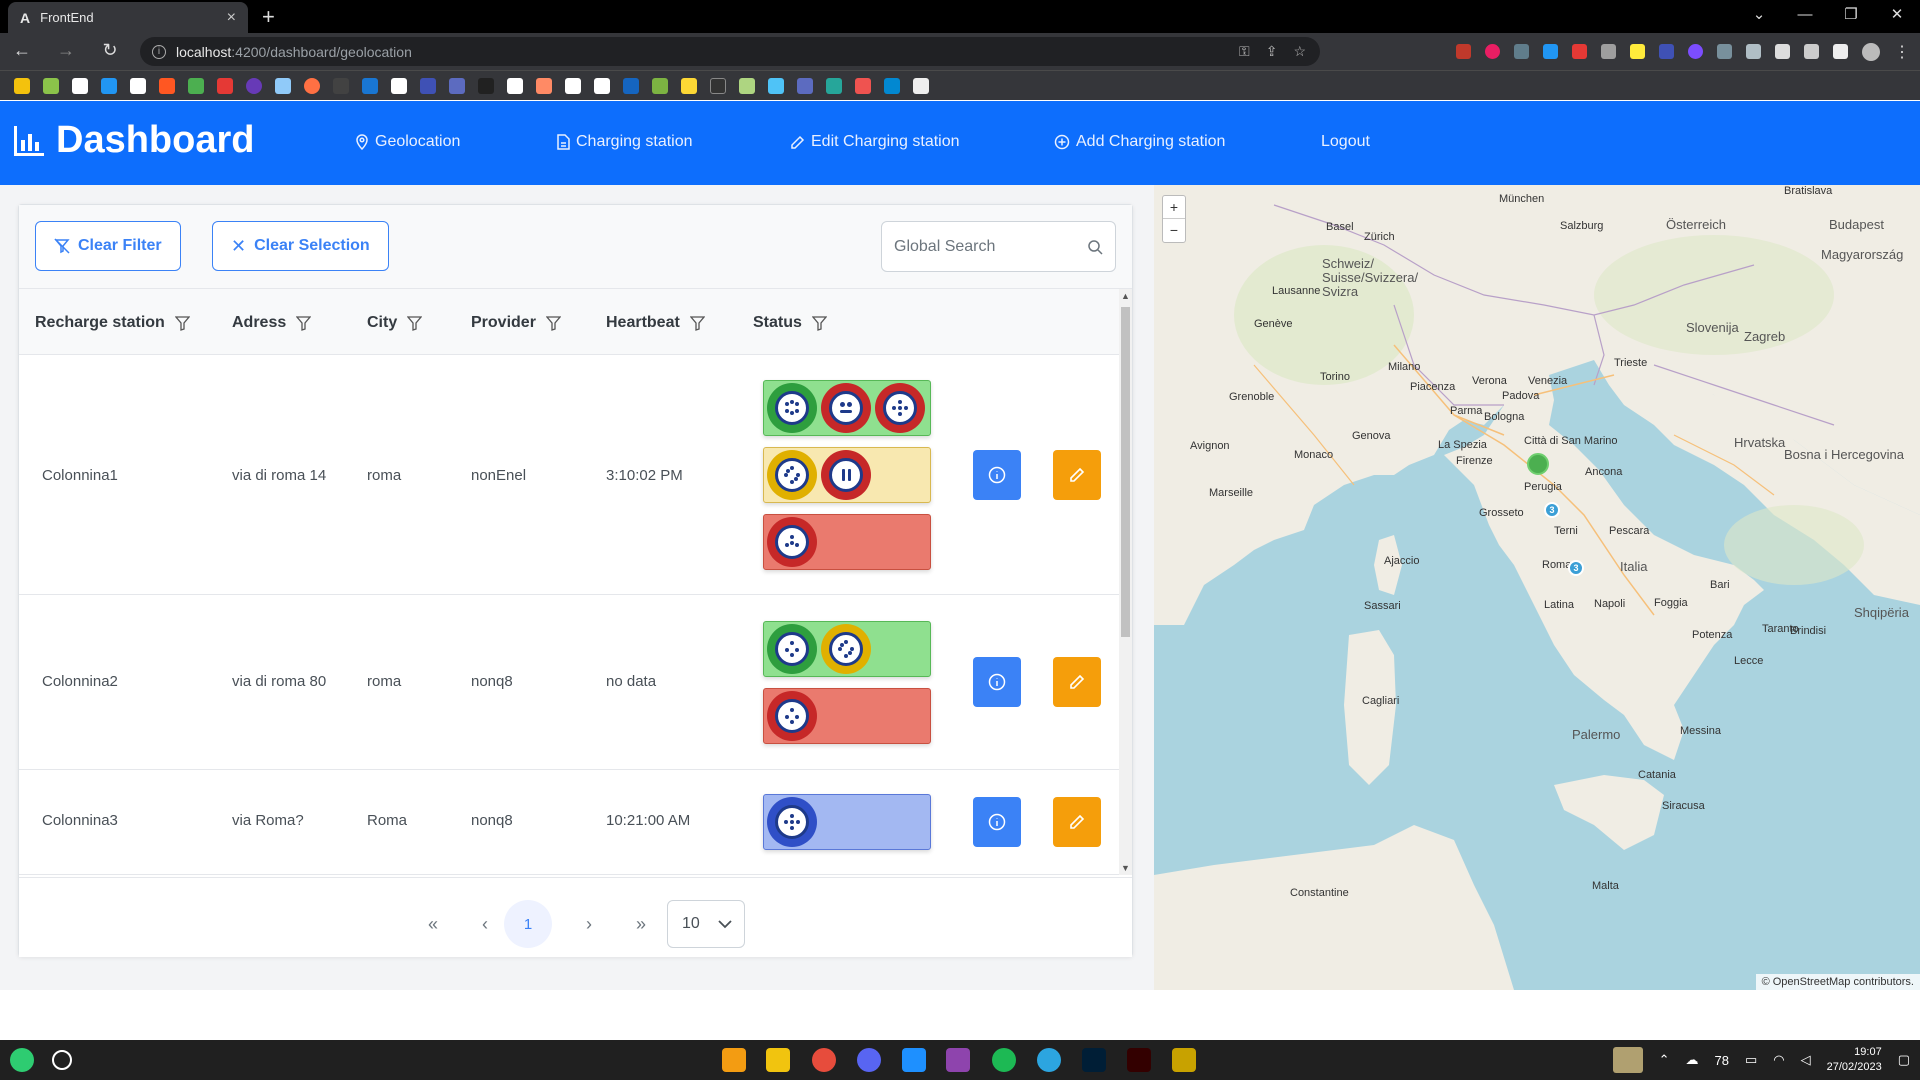  What do you see at coordinates (1538, 464) in the screenshot?
I see `station-marker` at bounding box center [1538, 464].